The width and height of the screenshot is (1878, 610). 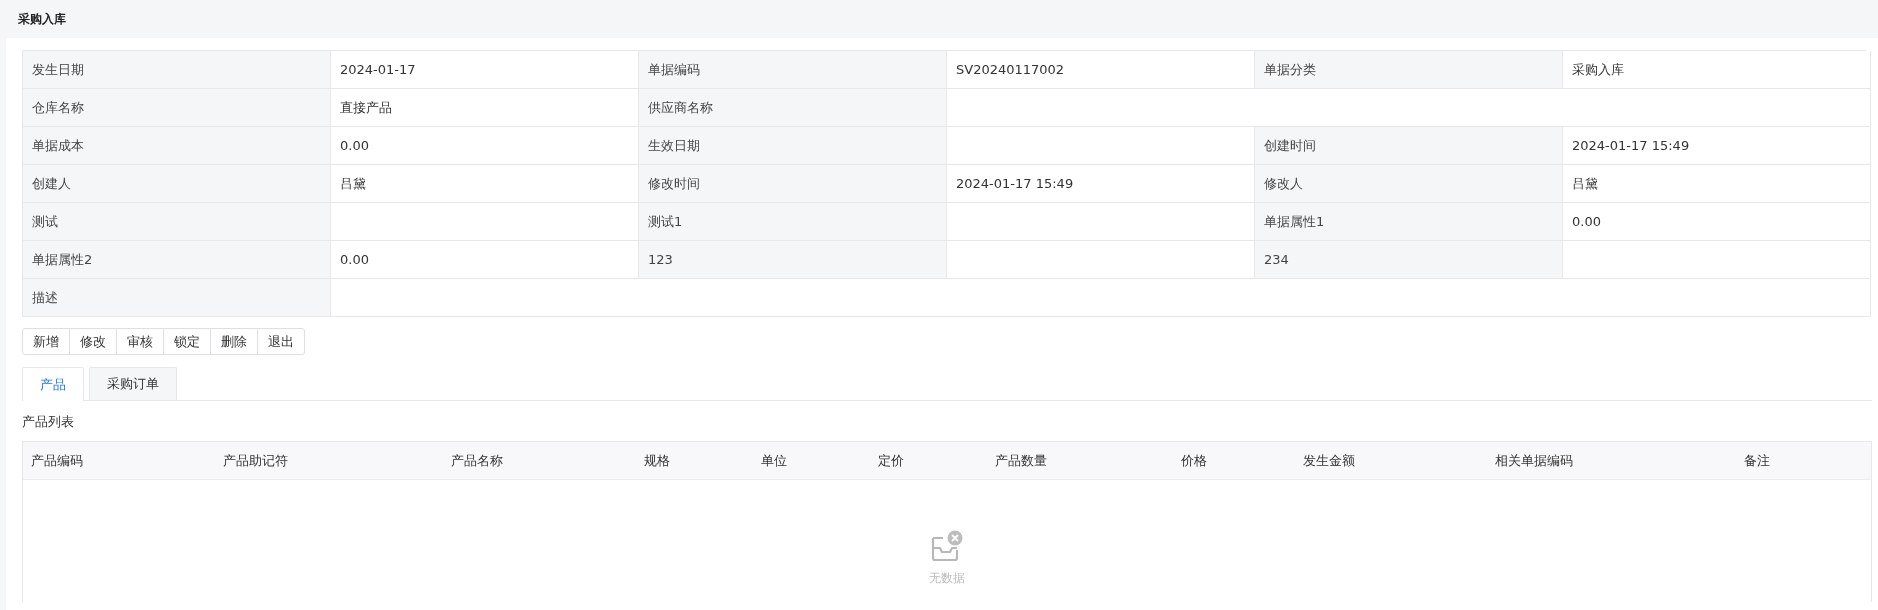 What do you see at coordinates (477, 460) in the screenshot?
I see `column-header: 产品名称` at bounding box center [477, 460].